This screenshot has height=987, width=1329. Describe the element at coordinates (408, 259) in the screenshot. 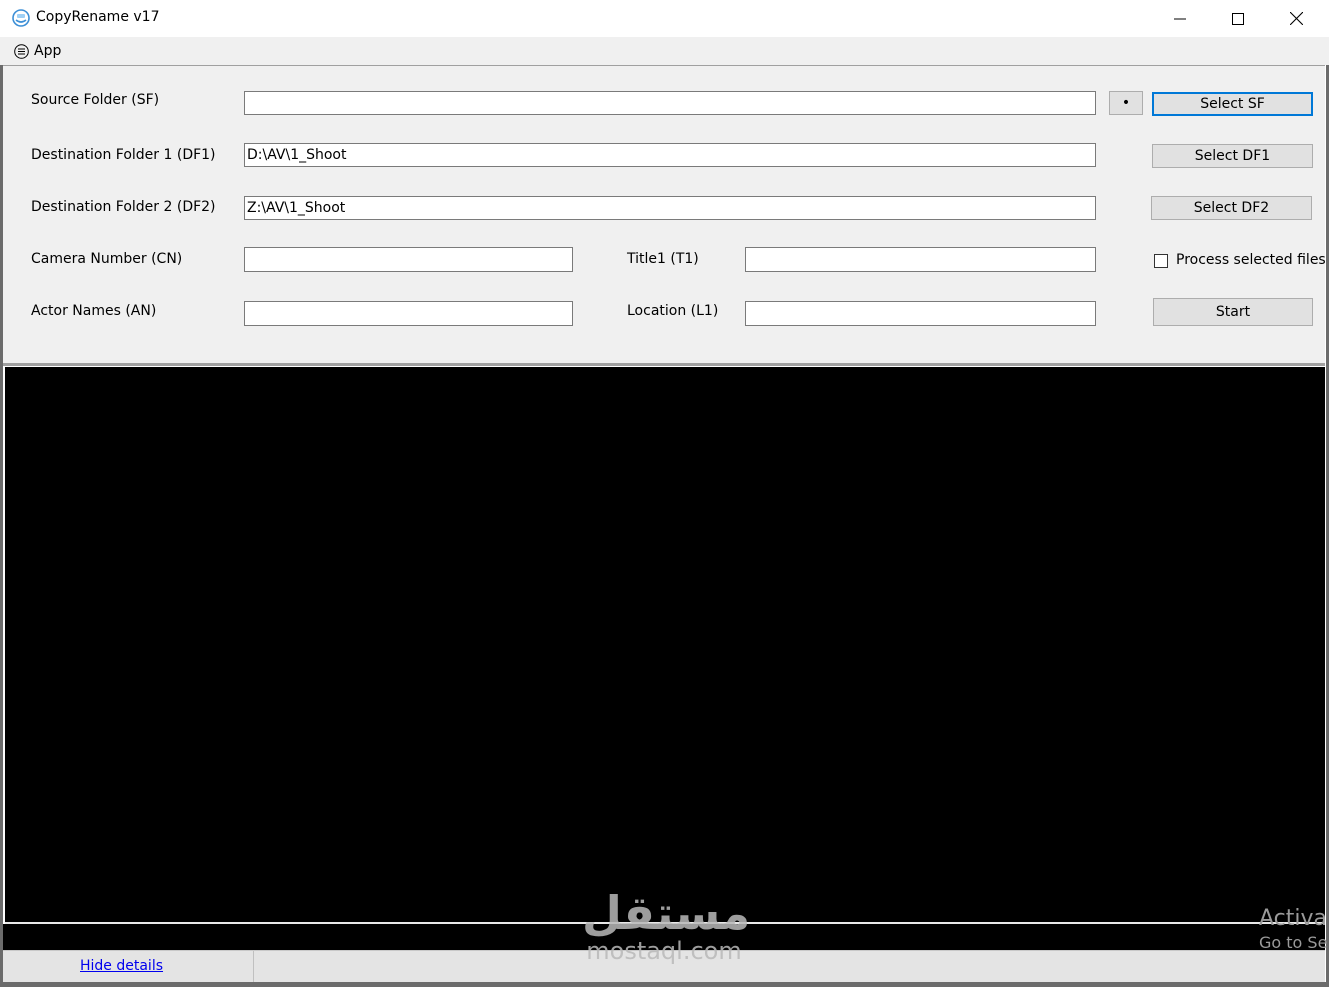

I see `camera-number-input` at that location.